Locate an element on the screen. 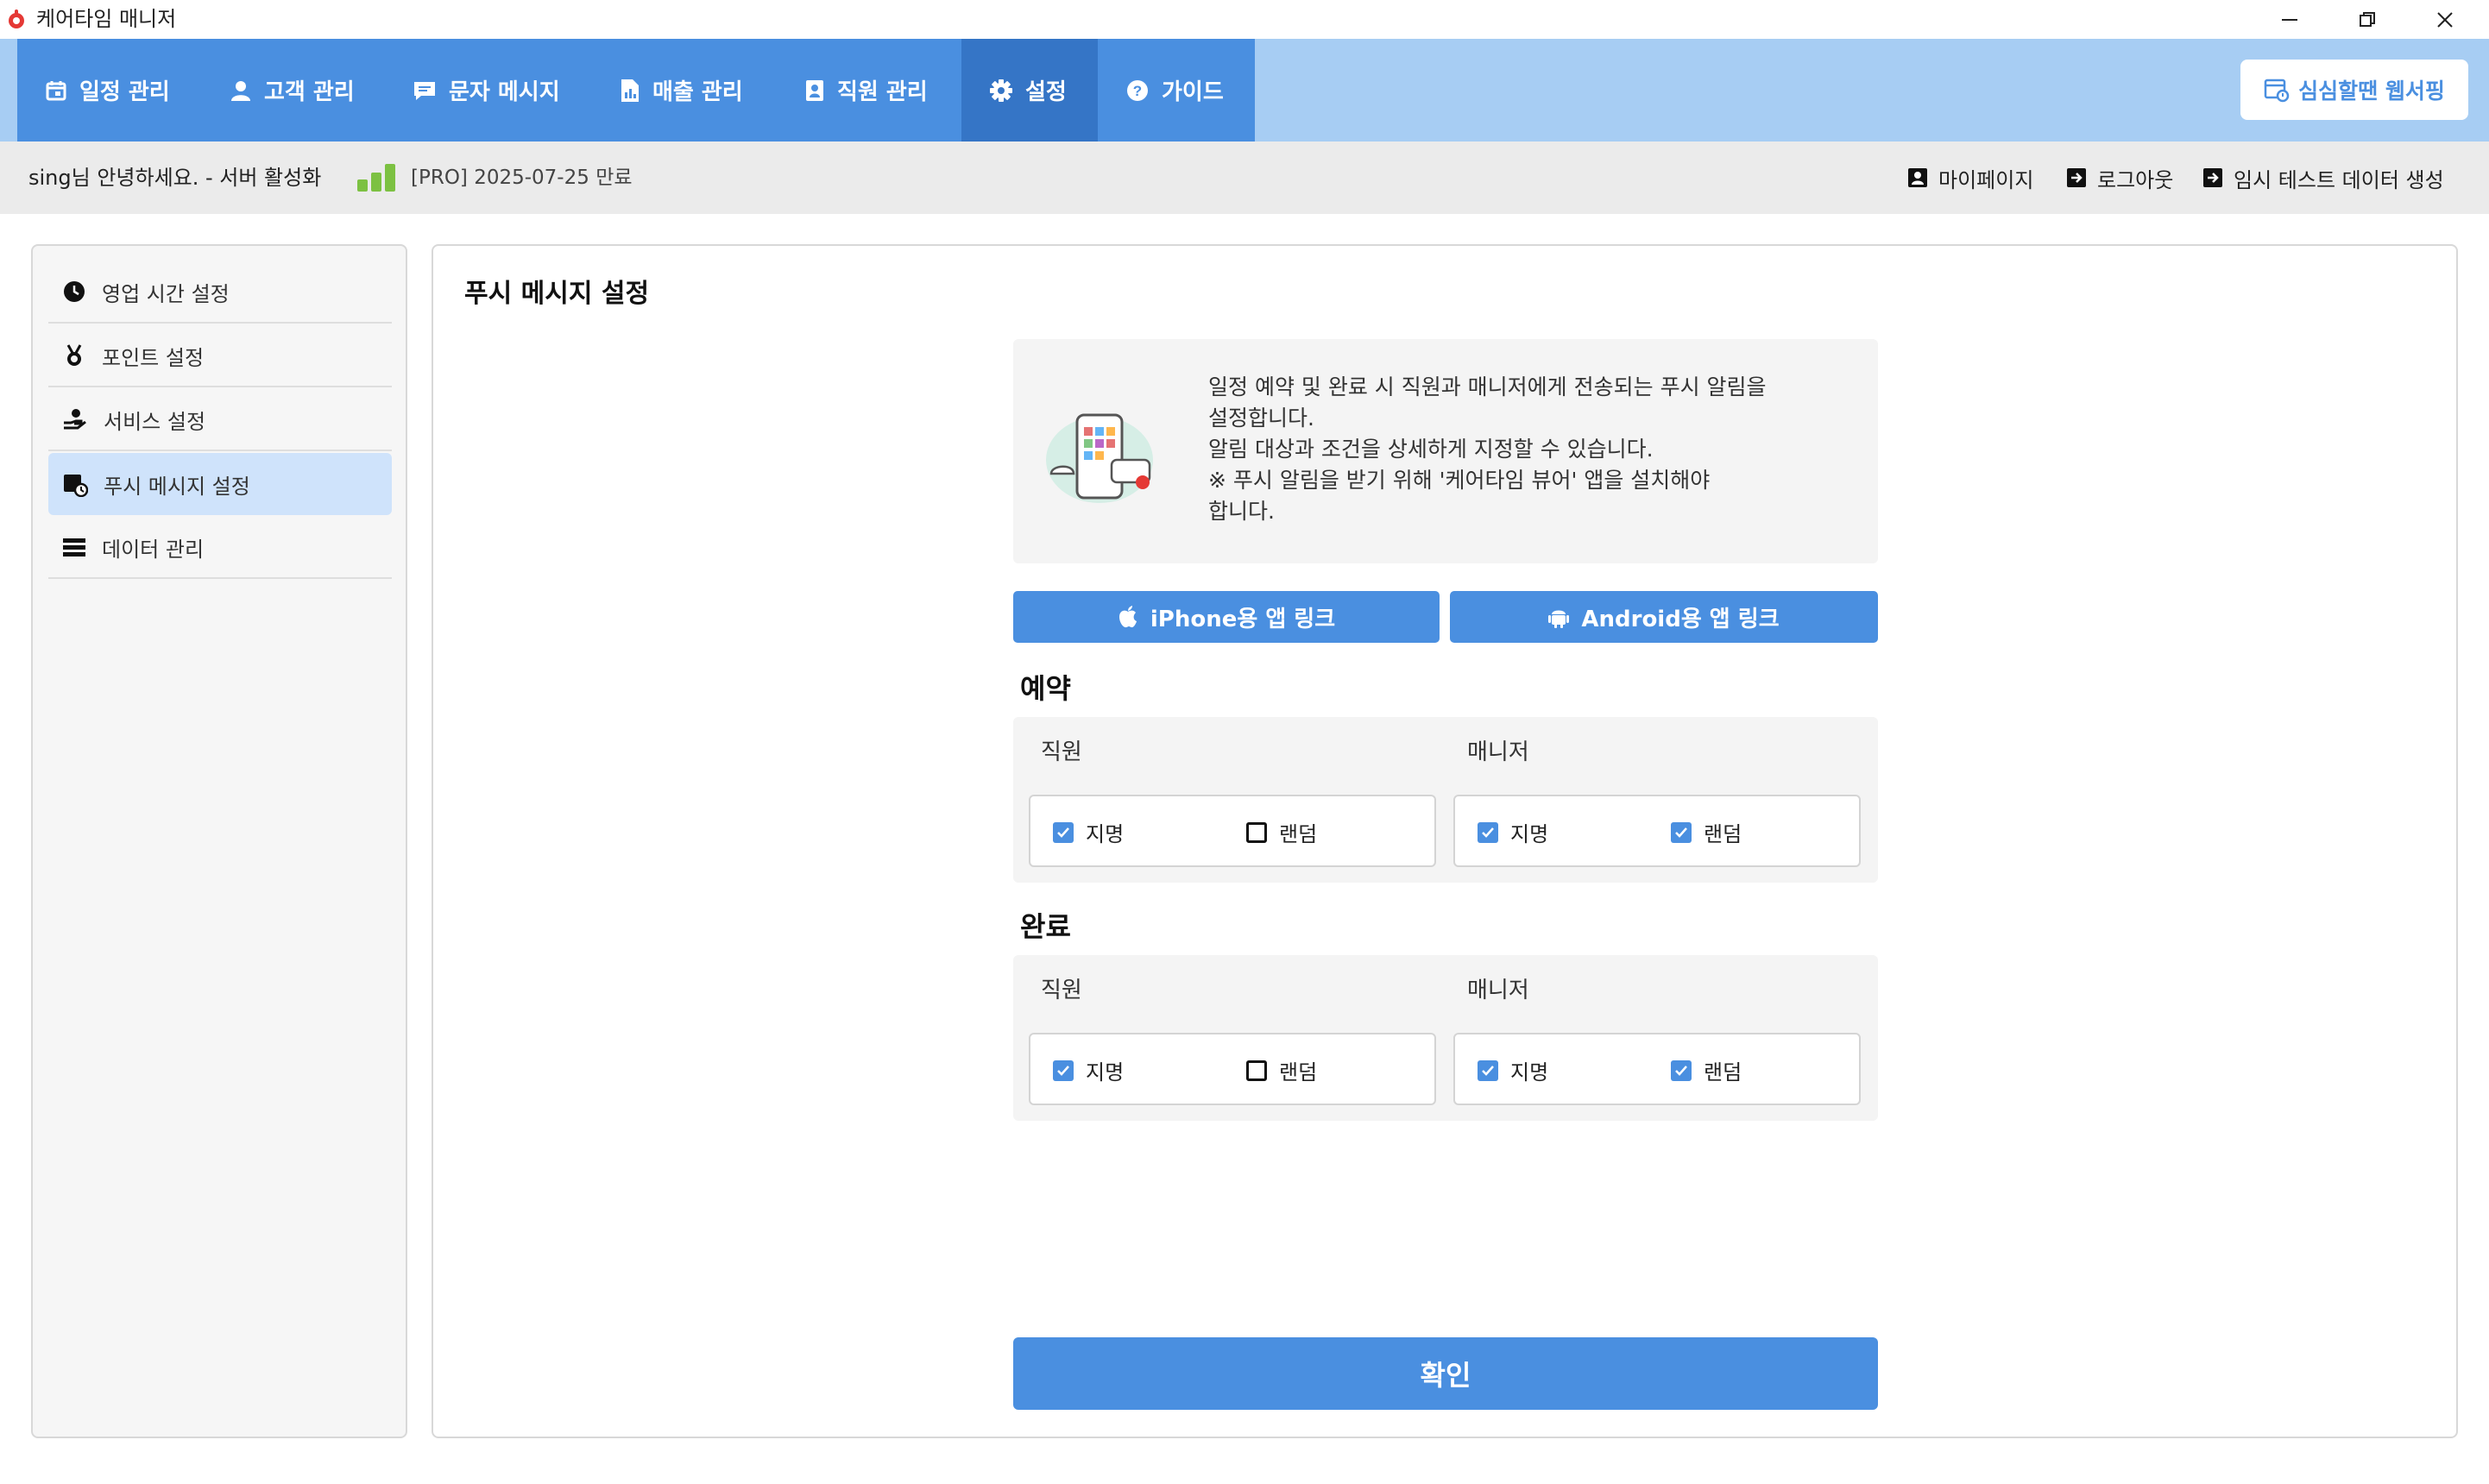 The image size is (2489, 1484). question-circle-icon: ? is located at coordinates (1137, 91).